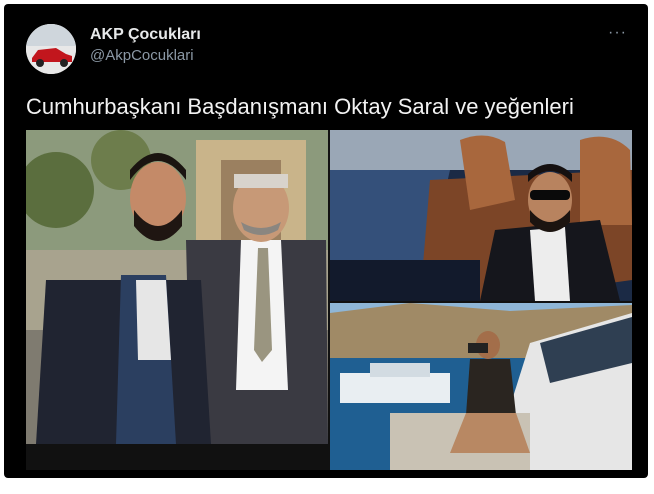  I want to click on account-name: AKP Çocukları, so click(145, 35).